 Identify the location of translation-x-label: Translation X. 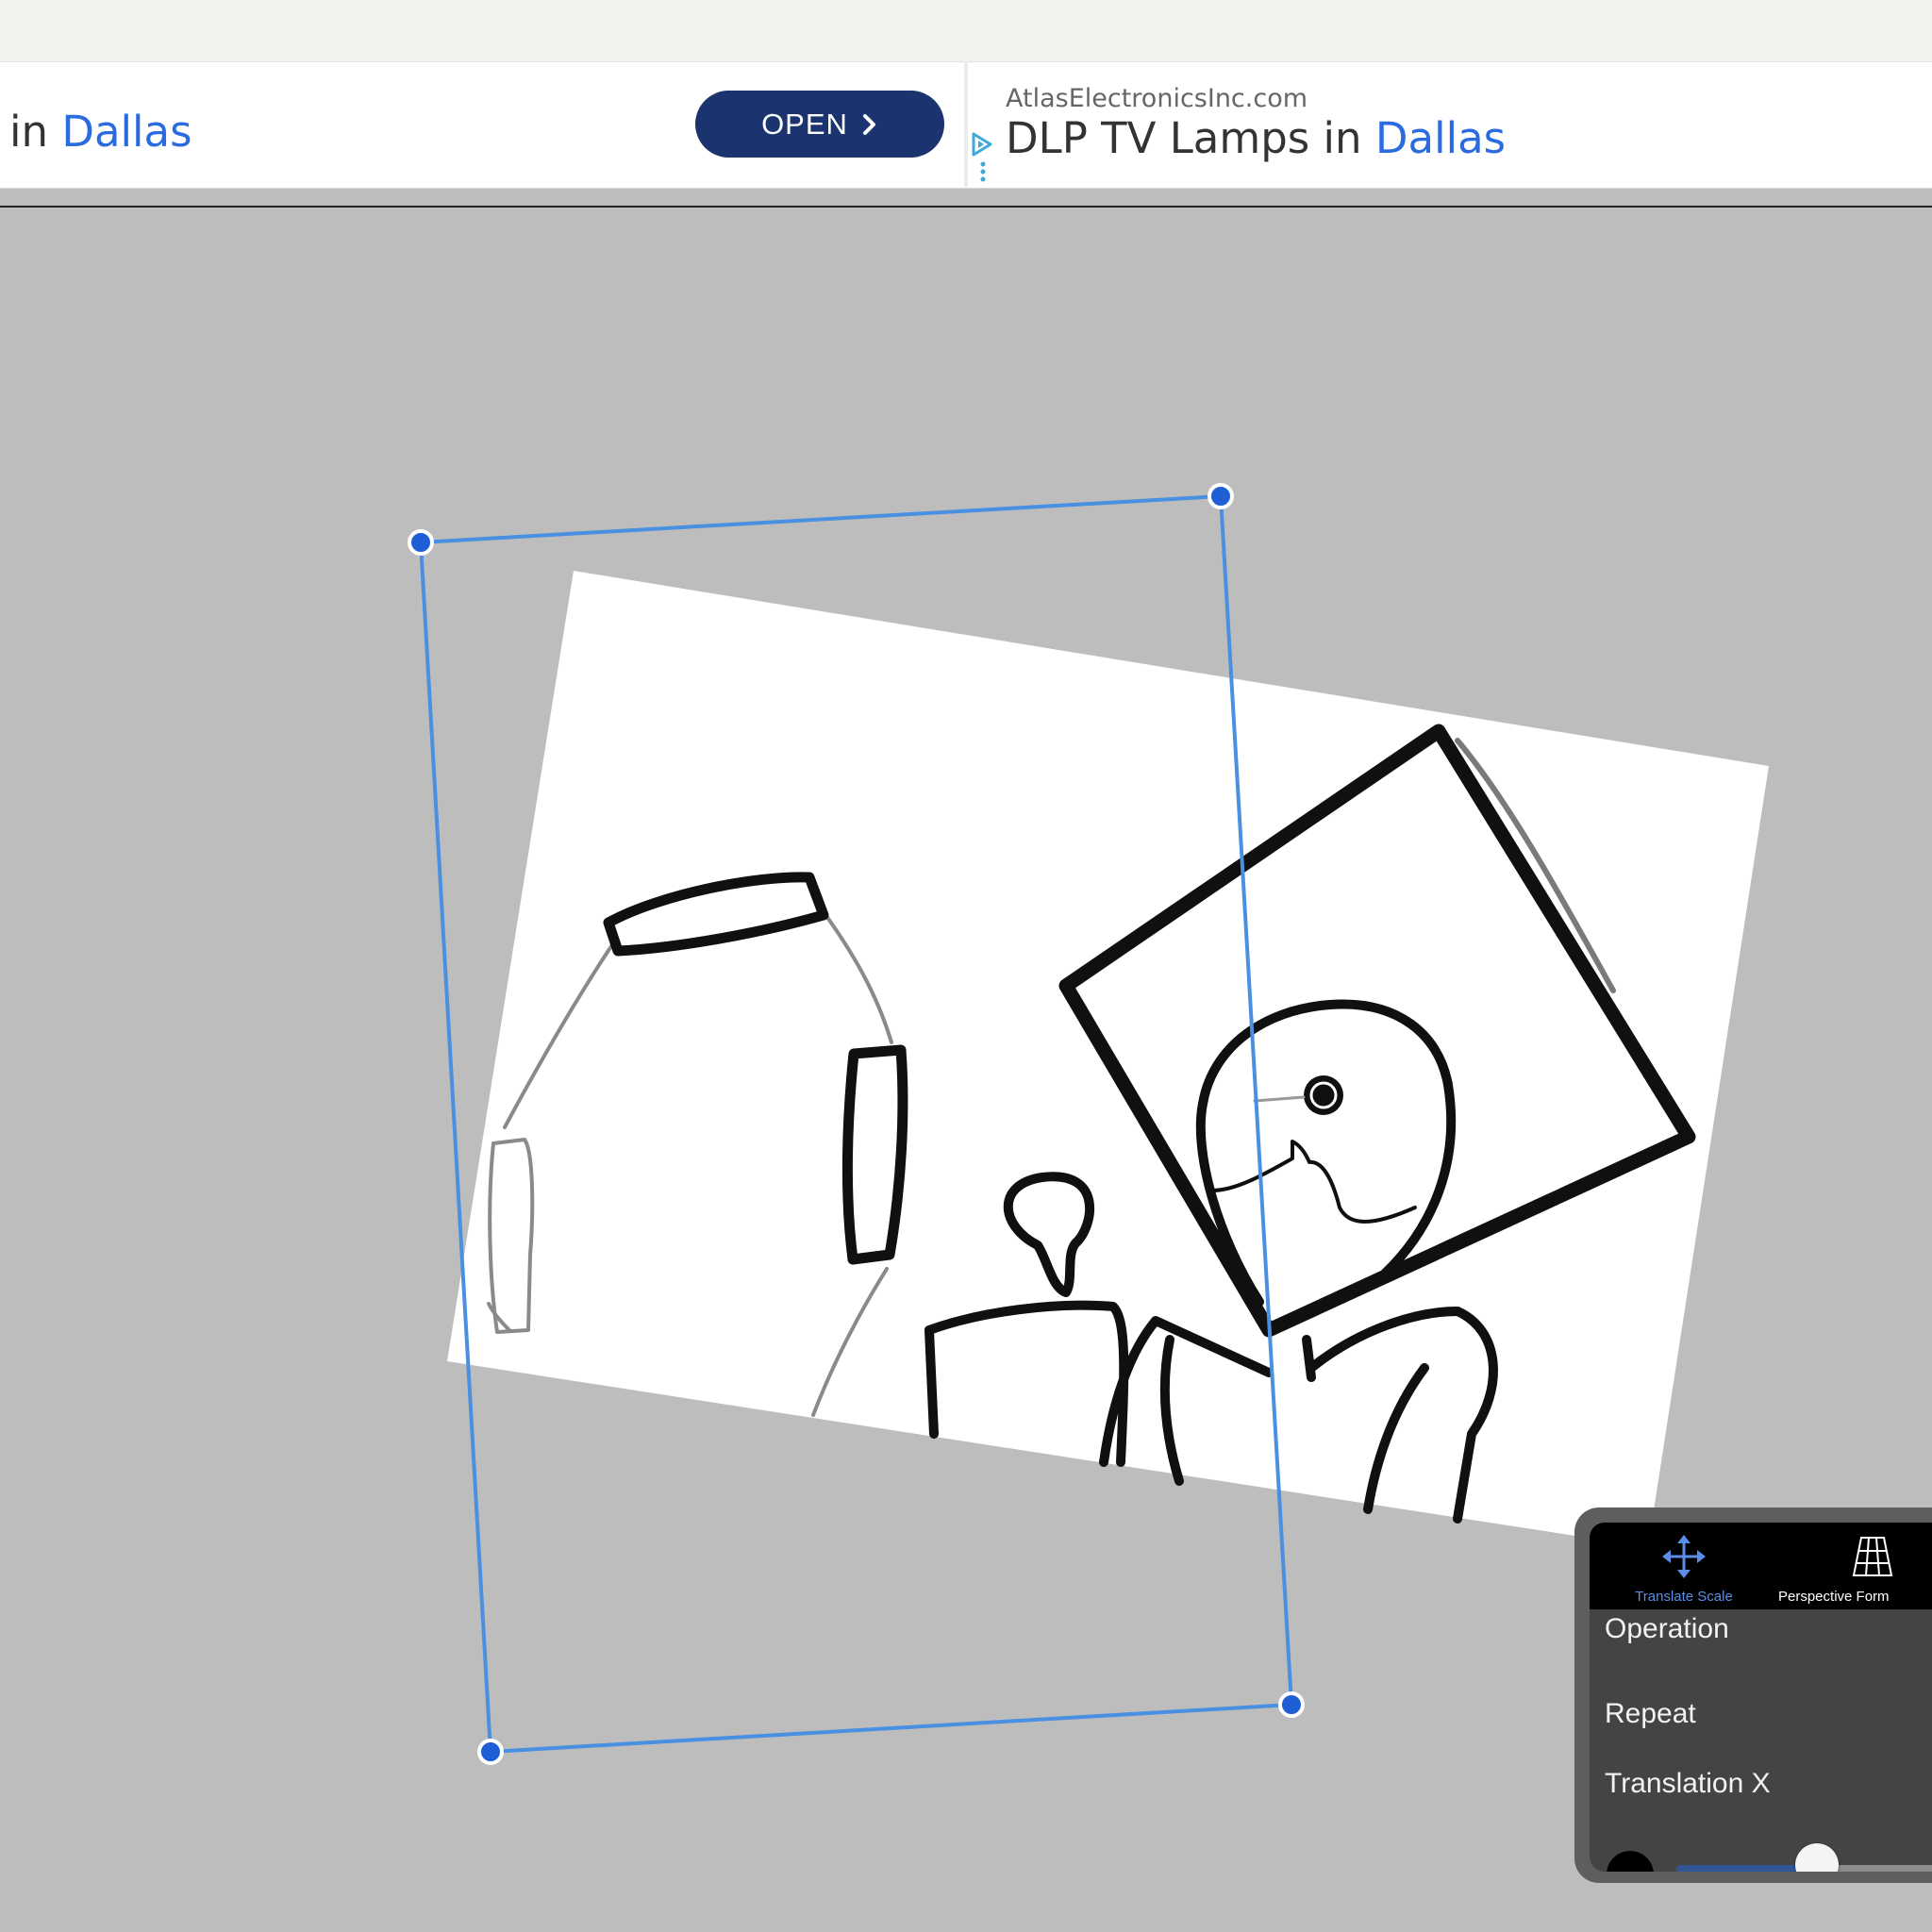
(1688, 1784).